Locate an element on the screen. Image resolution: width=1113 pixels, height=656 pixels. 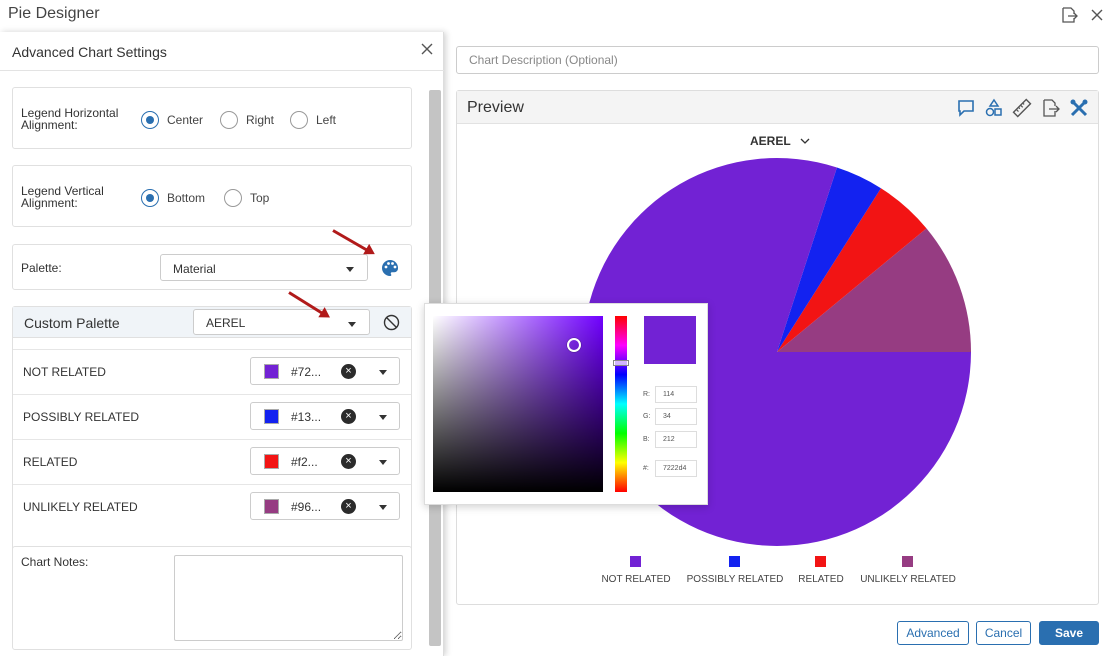
radio-center is located at coordinates (150, 120).